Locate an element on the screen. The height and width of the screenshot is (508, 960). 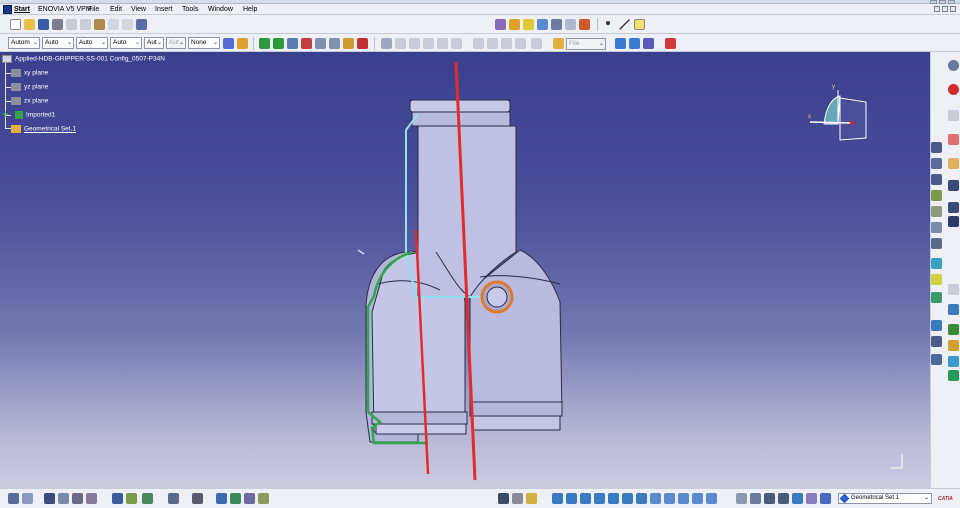
measure-between-icon is located at coordinates (306, 43).